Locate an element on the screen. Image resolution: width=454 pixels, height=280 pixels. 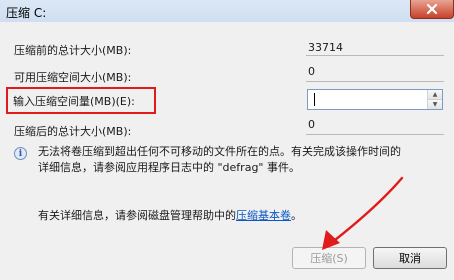
value-available-space: 0 is located at coordinates (311, 71).